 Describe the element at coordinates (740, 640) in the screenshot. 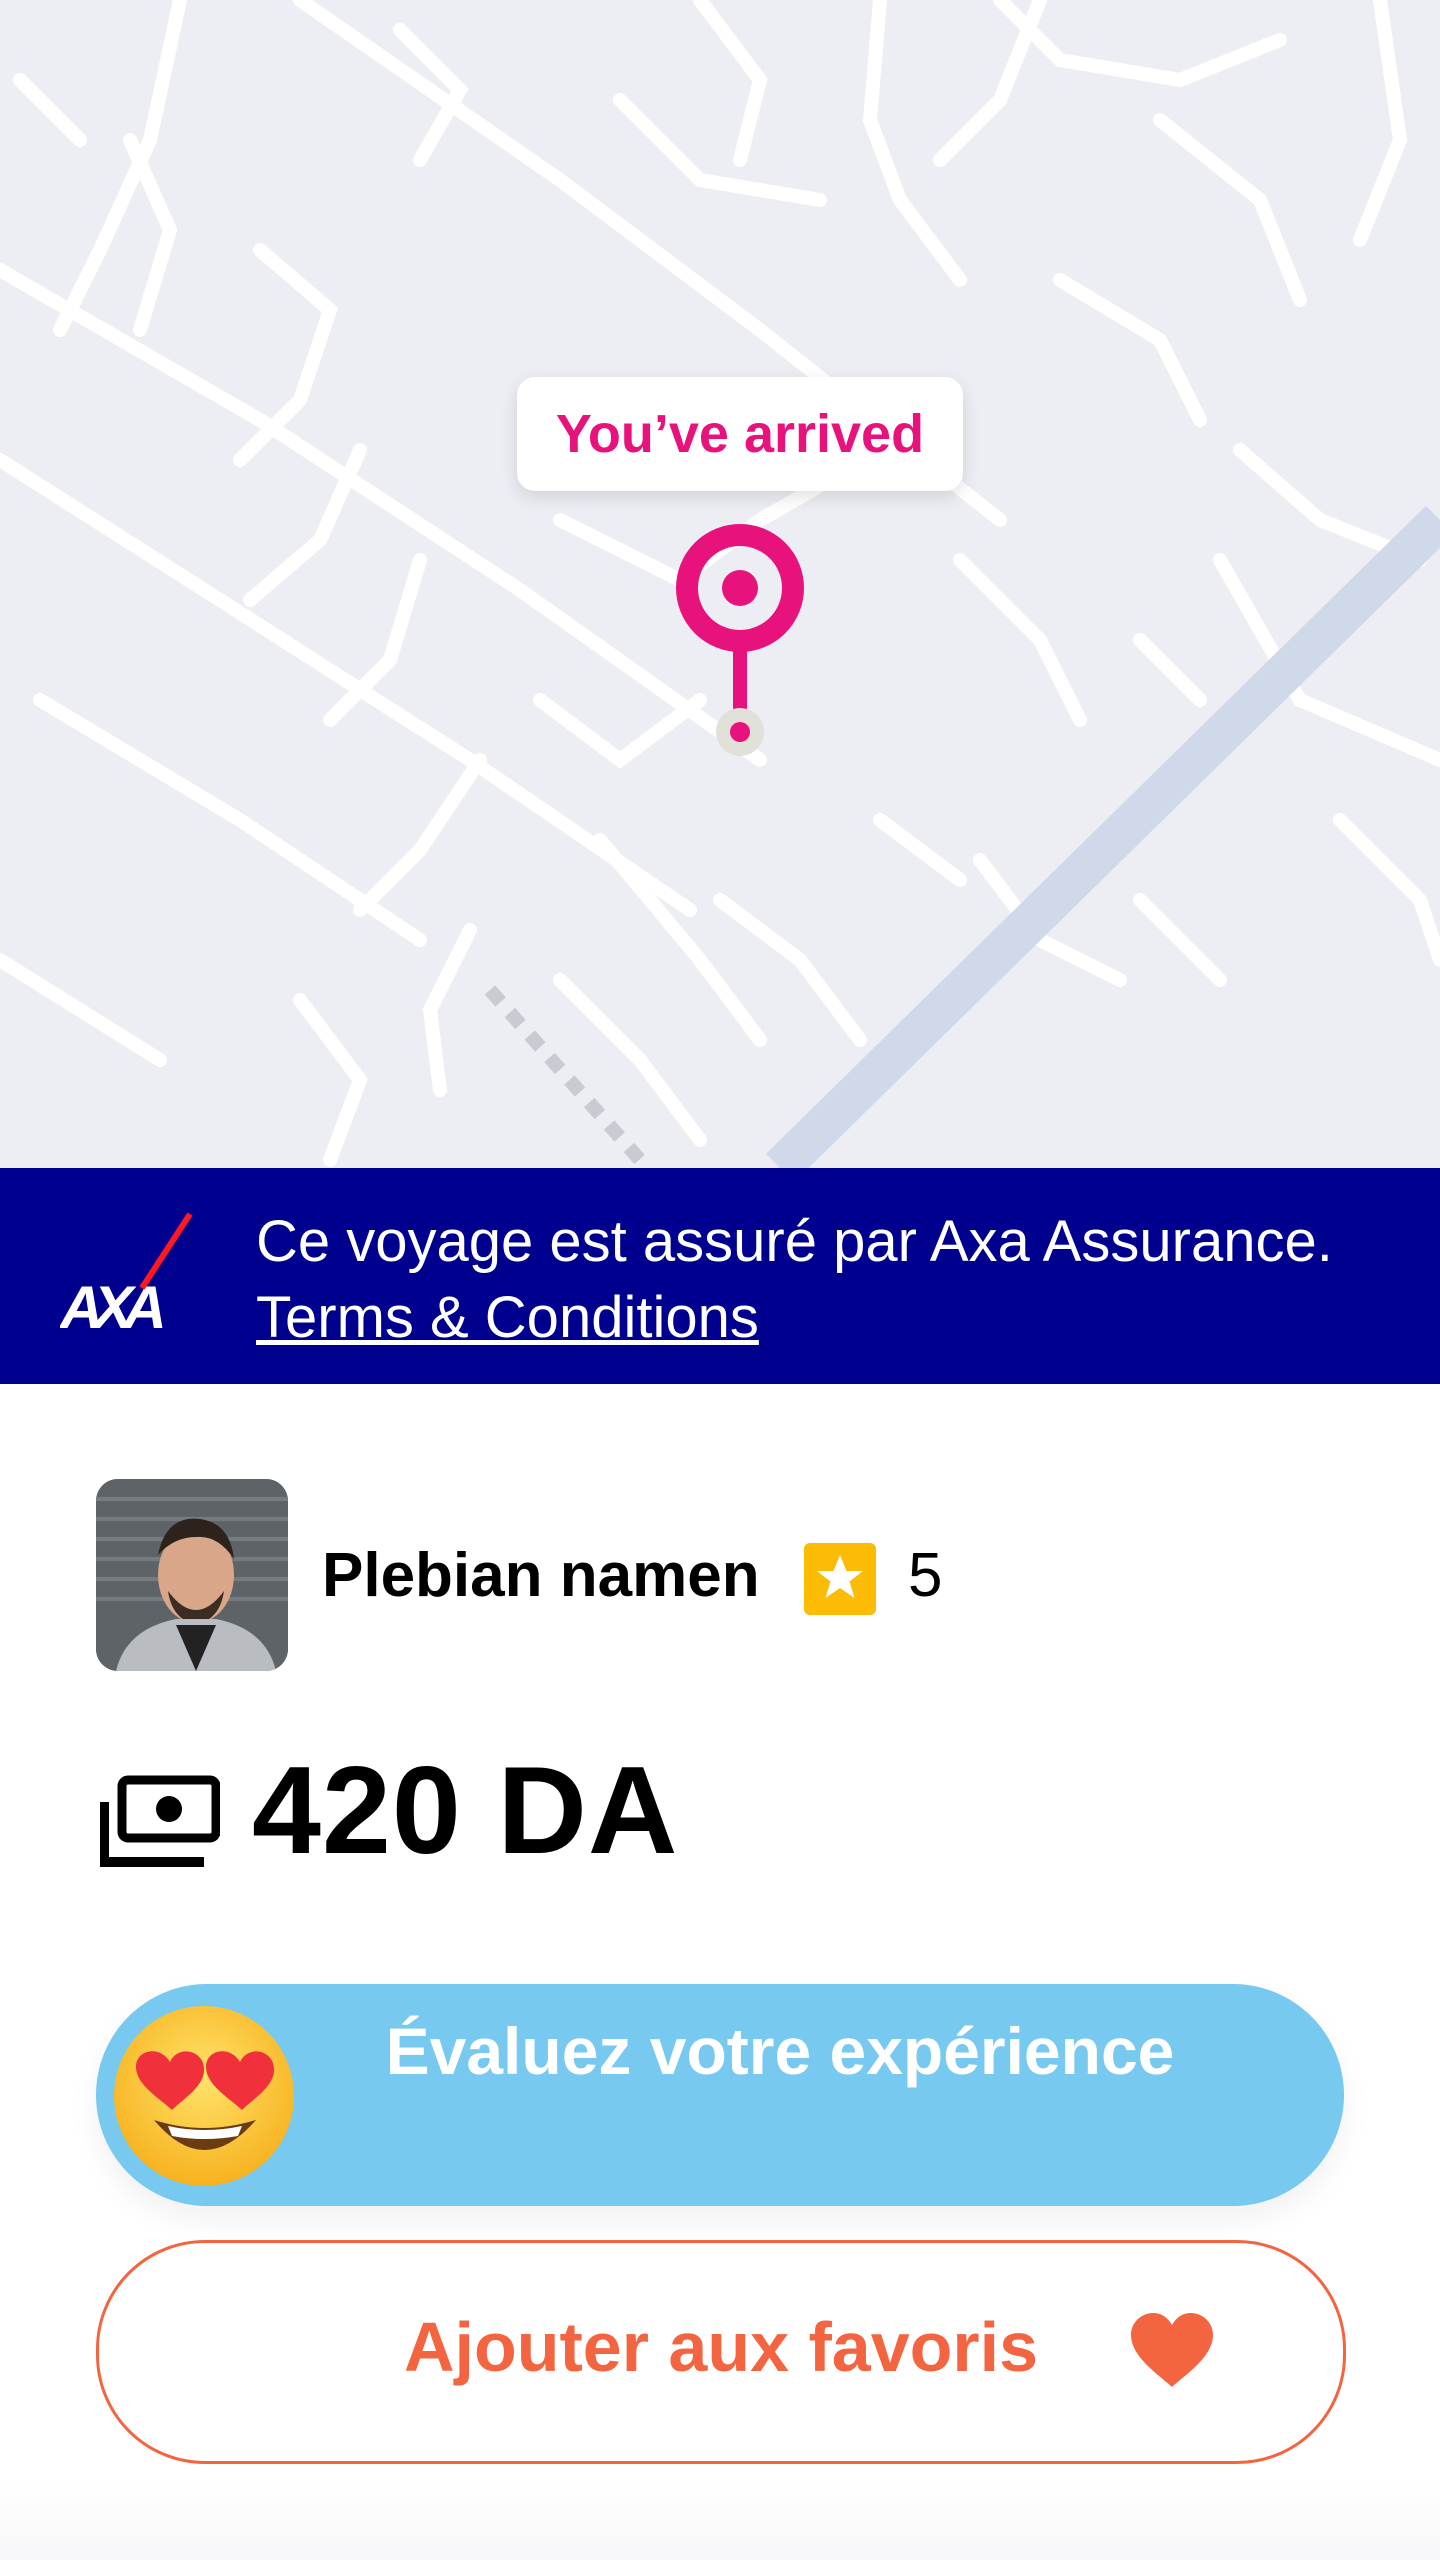

I see `location-pin-icon` at that location.